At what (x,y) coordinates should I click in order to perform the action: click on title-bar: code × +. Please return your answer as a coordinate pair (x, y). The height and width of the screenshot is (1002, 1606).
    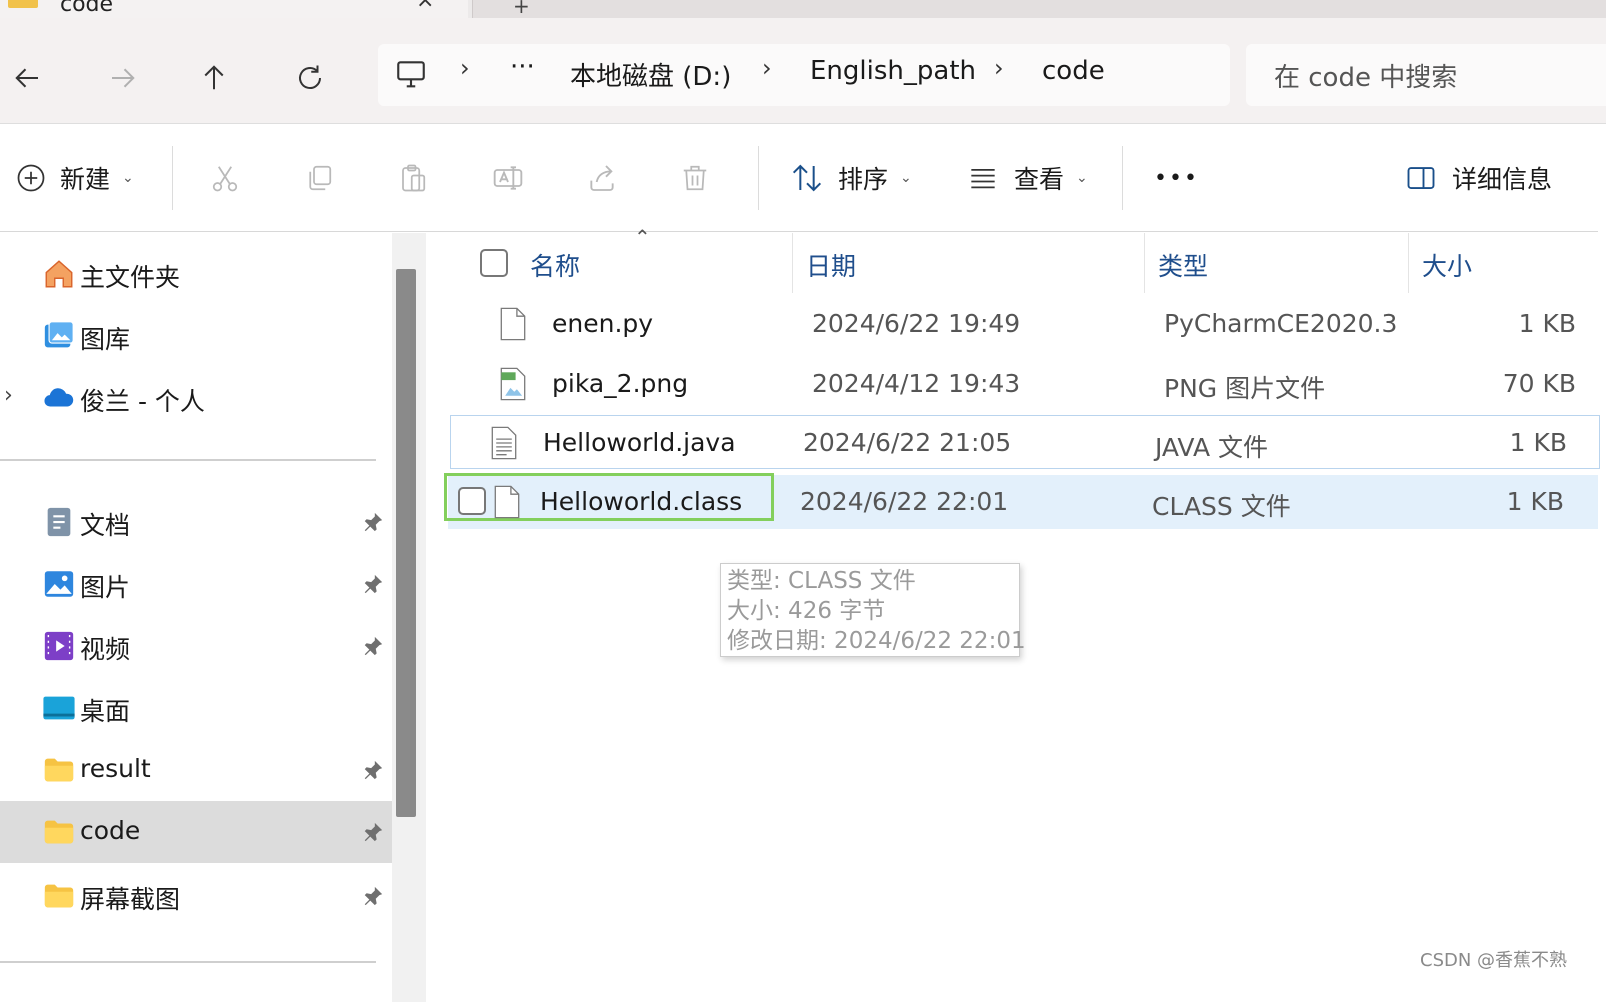
    Looking at the image, I should click on (803, 9).